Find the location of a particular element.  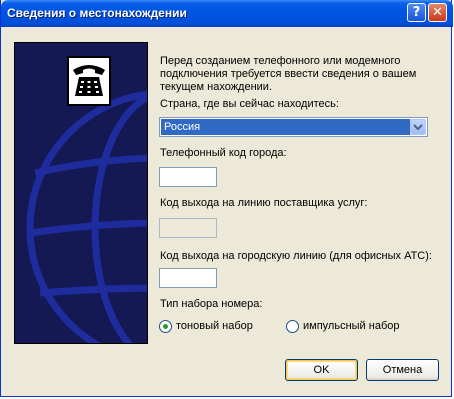

area-code-input is located at coordinates (188, 177).